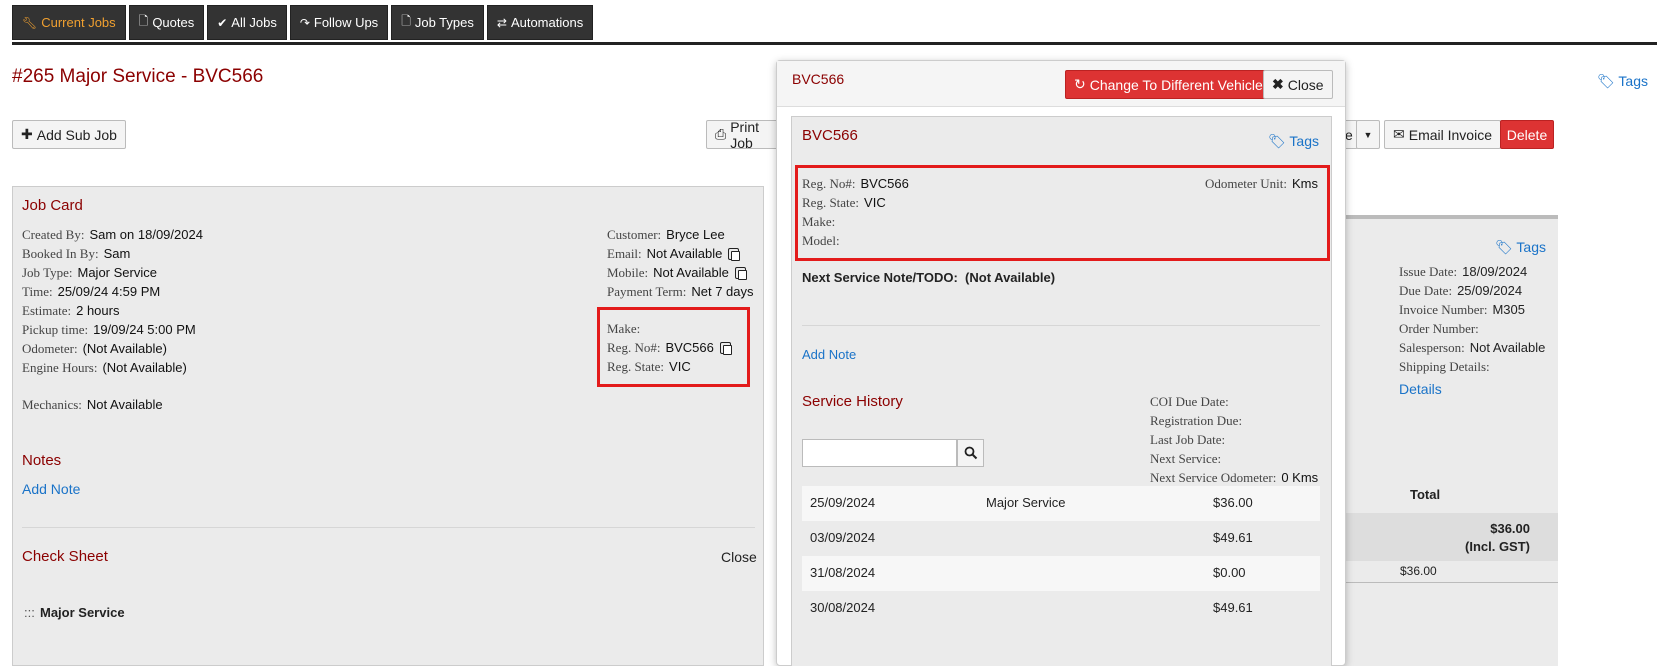 This screenshot has width=1664, height=666. Describe the element at coordinates (624, 253) in the screenshot. I see `email-key: Email:` at that location.